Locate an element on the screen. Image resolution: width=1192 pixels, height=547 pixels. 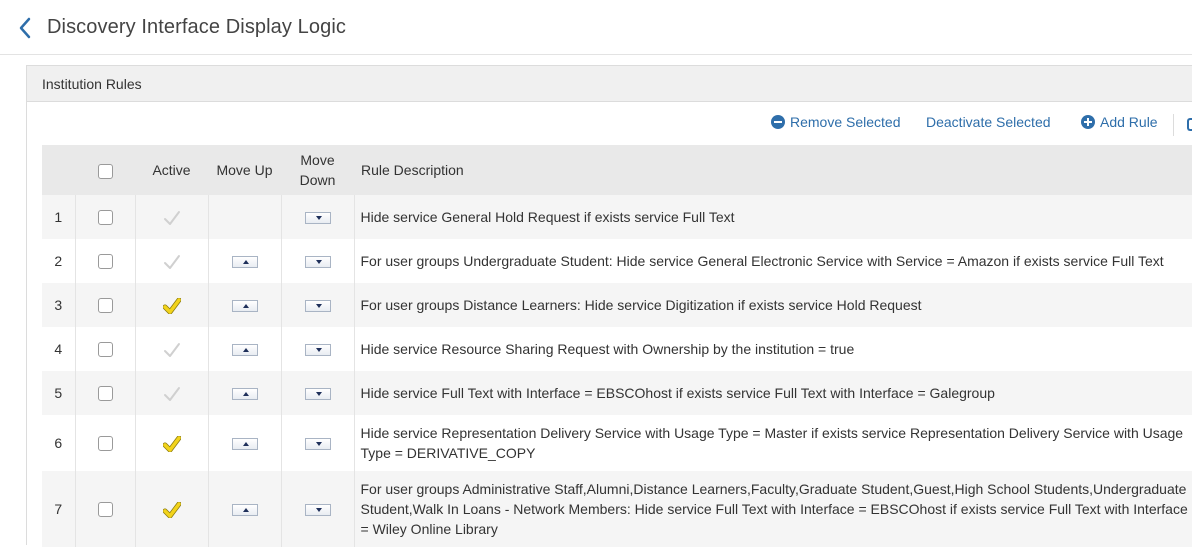
panel-header: Institution Rules is located at coordinates (609, 84).